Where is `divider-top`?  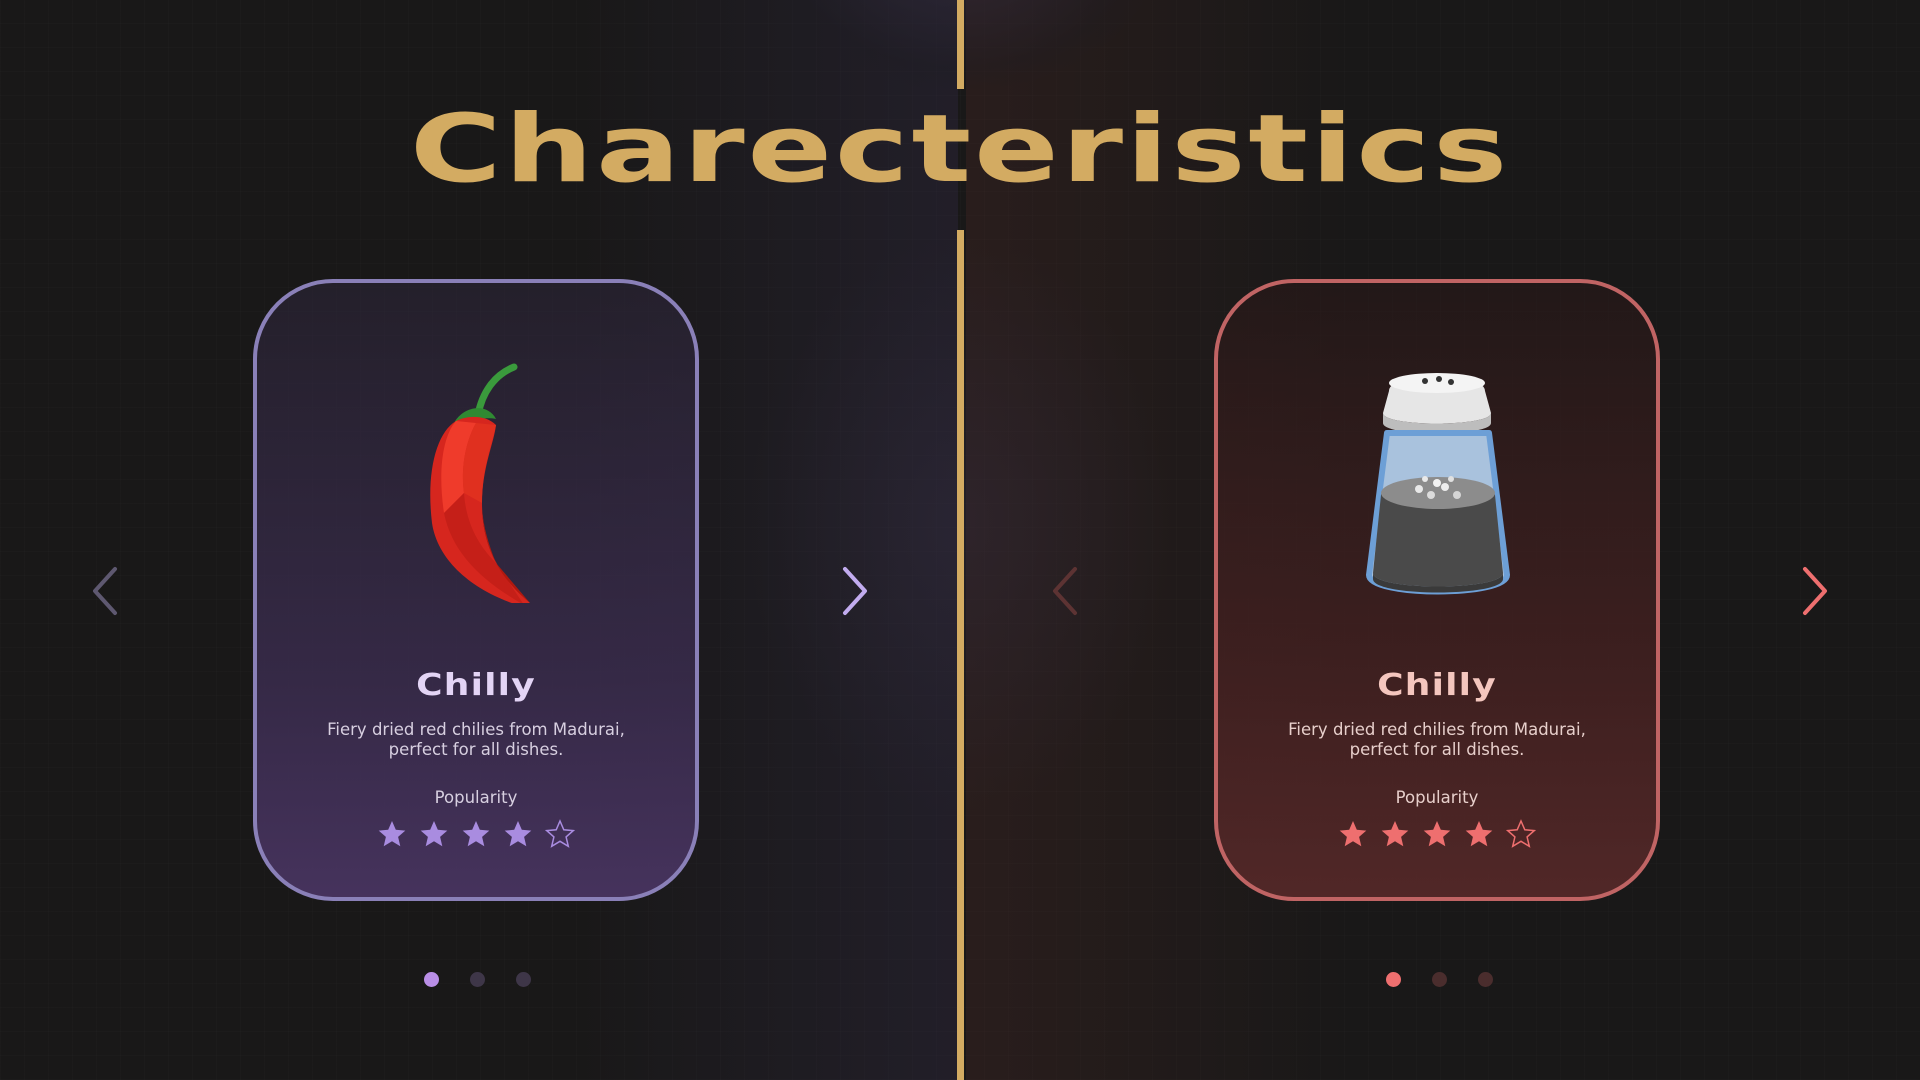 divider-top is located at coordinates (960, 44).